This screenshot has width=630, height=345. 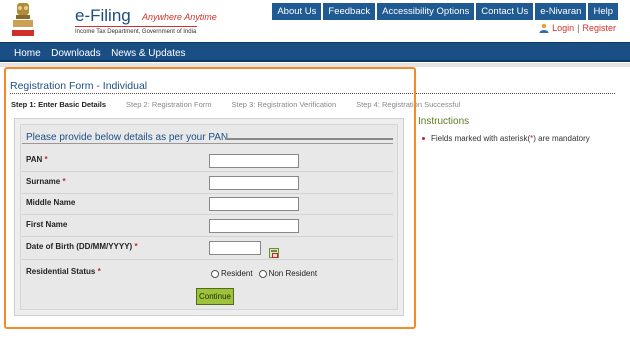 I want to click on brand-name: e-Filing, so click(x=103, y=15).